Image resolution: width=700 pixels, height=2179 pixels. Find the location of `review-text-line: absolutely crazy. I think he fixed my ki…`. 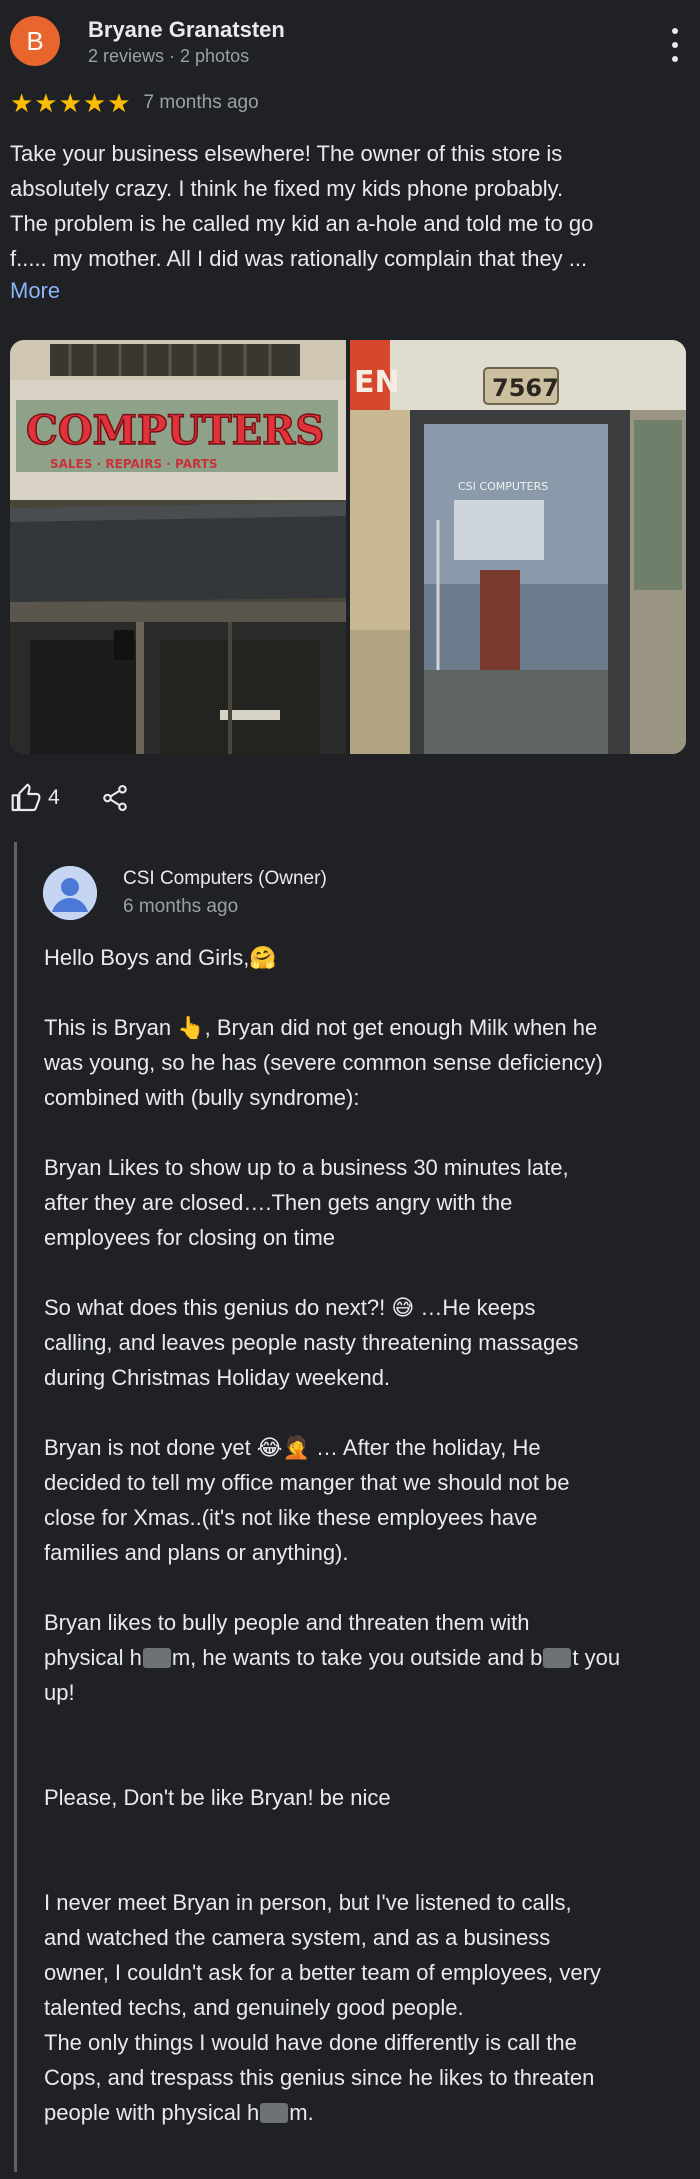

review-text-line: absolutely crazy. I think he fixed my ki… is located at coordinates (287, 188).